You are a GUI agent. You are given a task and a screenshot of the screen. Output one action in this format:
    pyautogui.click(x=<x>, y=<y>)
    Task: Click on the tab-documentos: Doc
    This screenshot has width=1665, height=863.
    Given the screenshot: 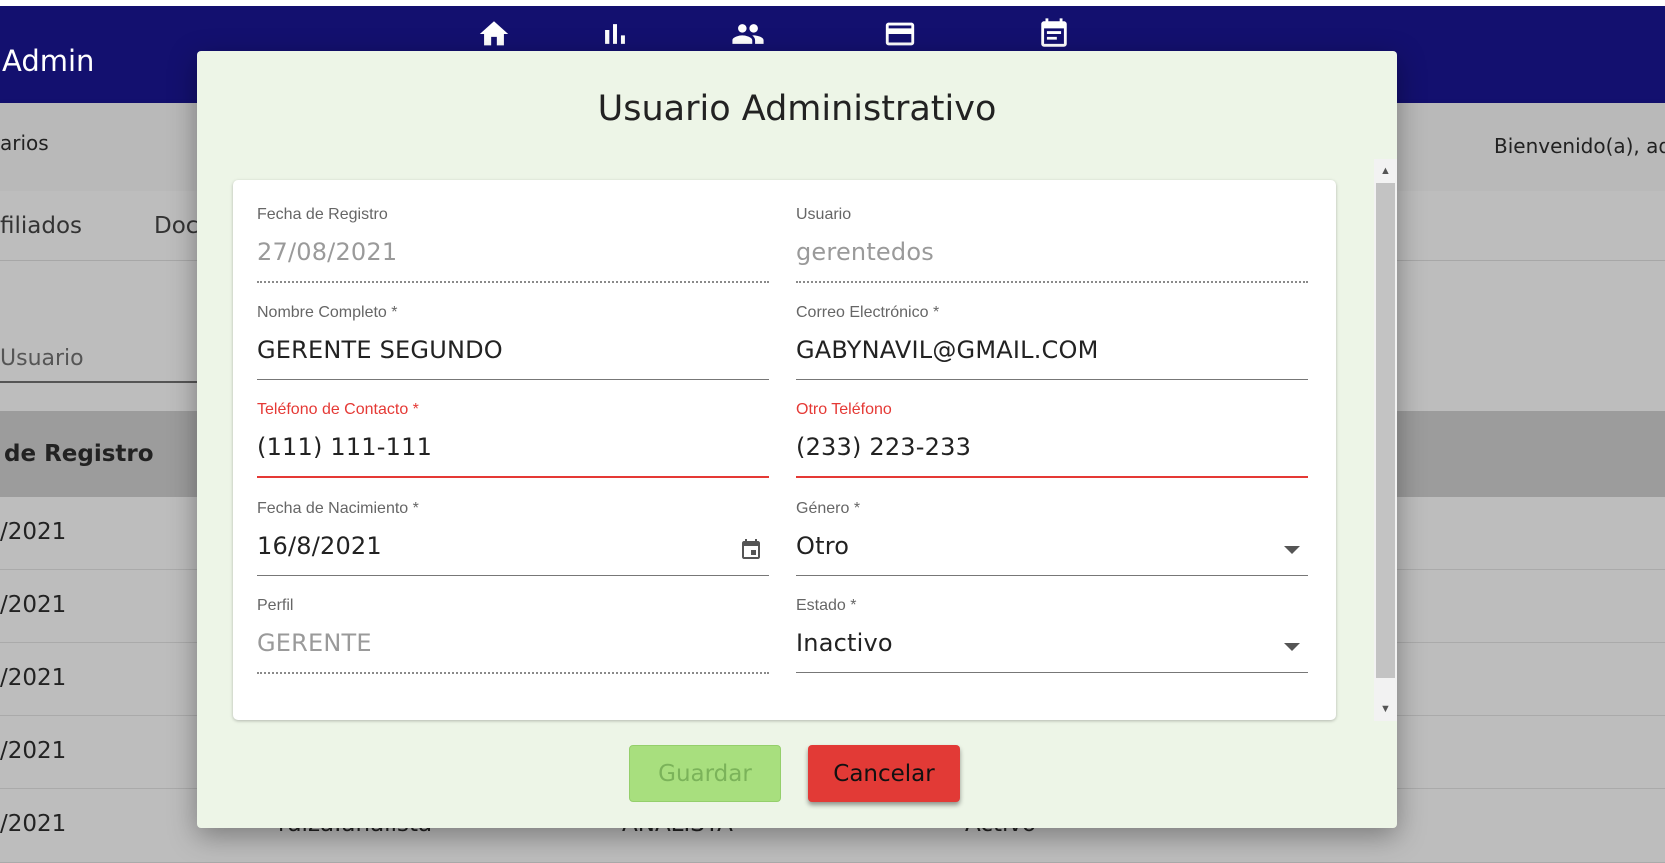 What is the action you would take?
    pyautogui.click(x=176, y=226)
    